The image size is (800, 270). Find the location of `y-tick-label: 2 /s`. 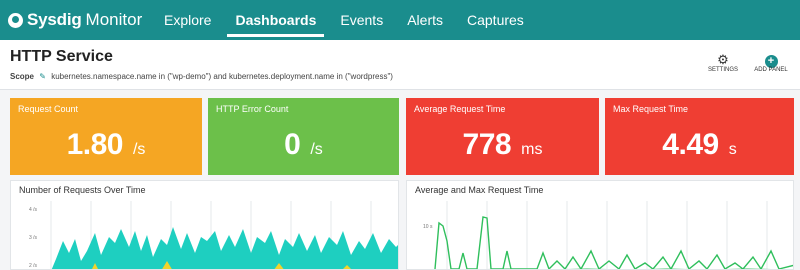

y-tick-label: 2 /s is located at coordinates (33, 266).